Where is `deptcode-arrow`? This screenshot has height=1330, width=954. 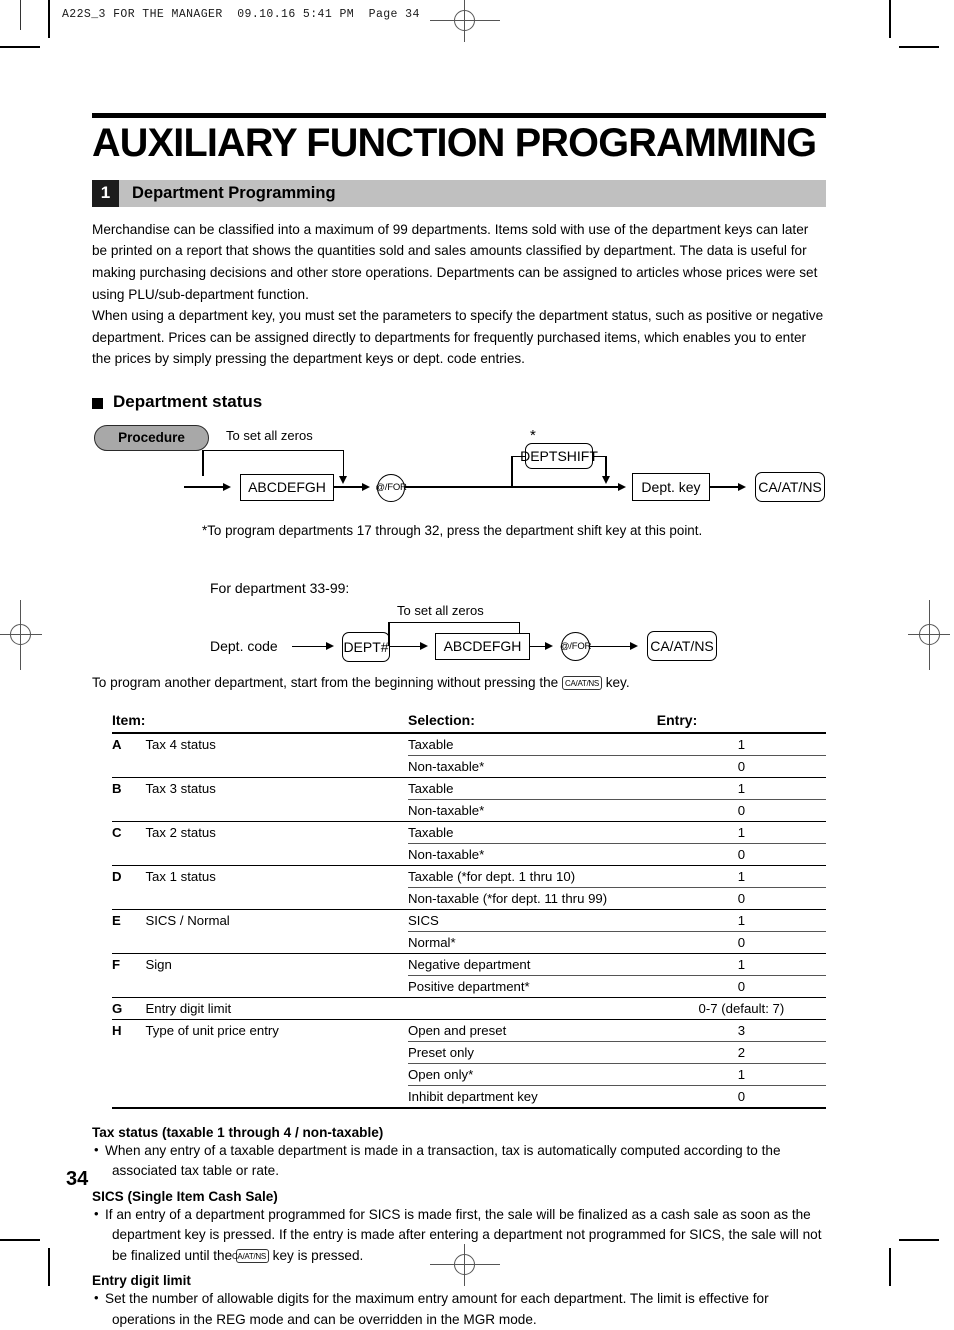
deptcode-arrow is located at coordinates (330, 646).